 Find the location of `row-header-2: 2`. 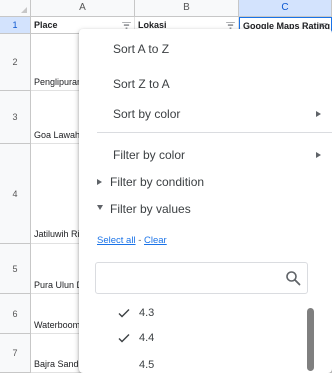

row-header-2: 2 is located at coordinates (15, 62).